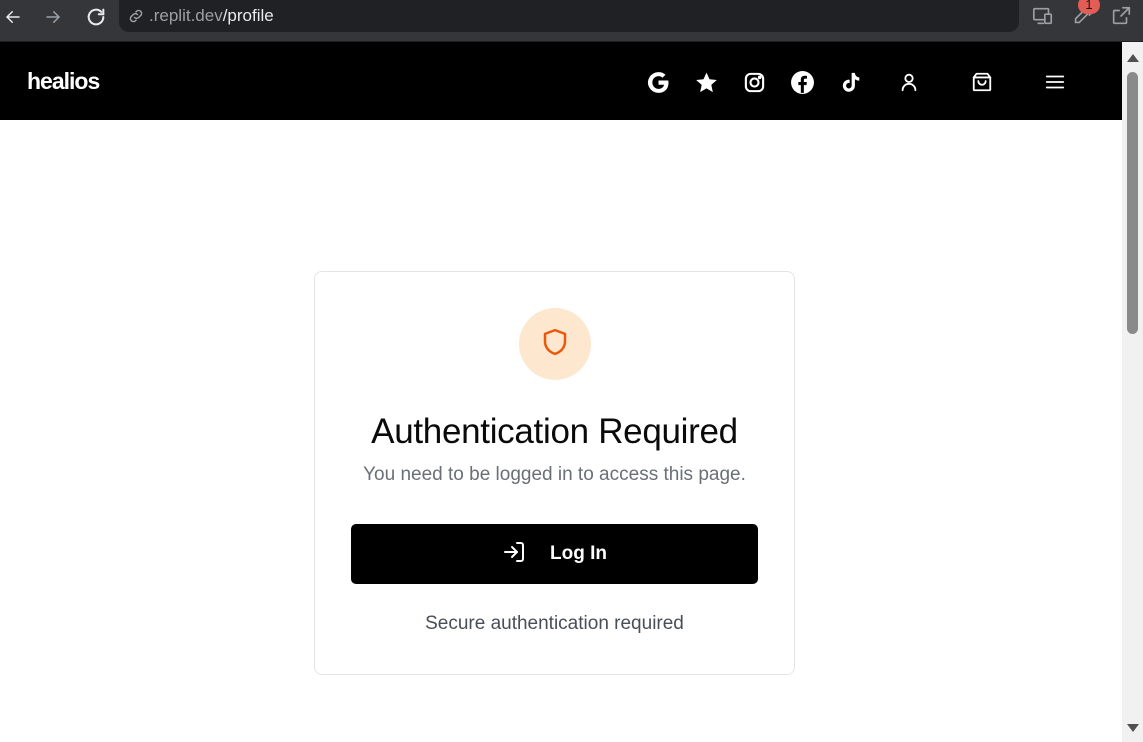  What do you see at coordinates (706, 82) in the screenshot?
I see `star-icon` at bounding box center [706, 82].